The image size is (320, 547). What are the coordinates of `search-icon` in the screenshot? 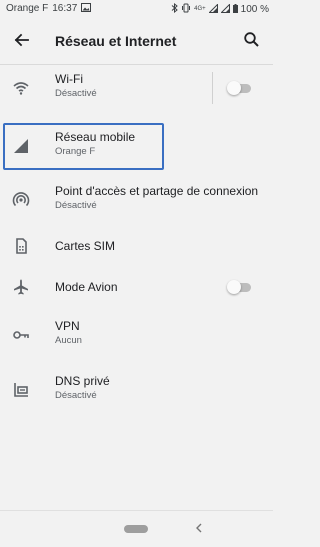 It's located at (252, 40).